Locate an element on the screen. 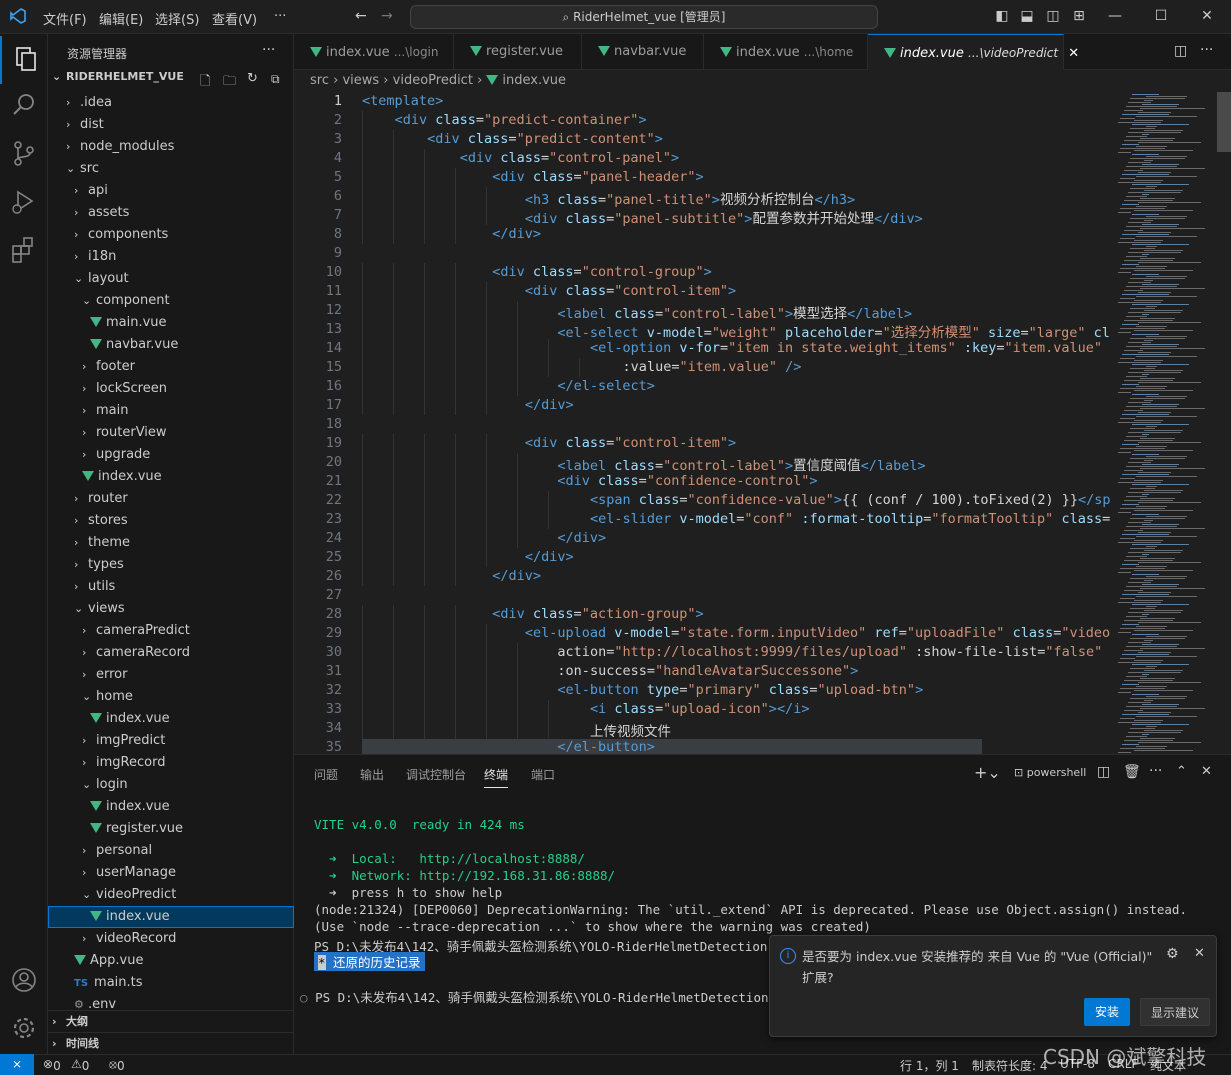 This screenshot has width=1231, height=1075. tree-folder: › dist is located at coordinates (171, 125).